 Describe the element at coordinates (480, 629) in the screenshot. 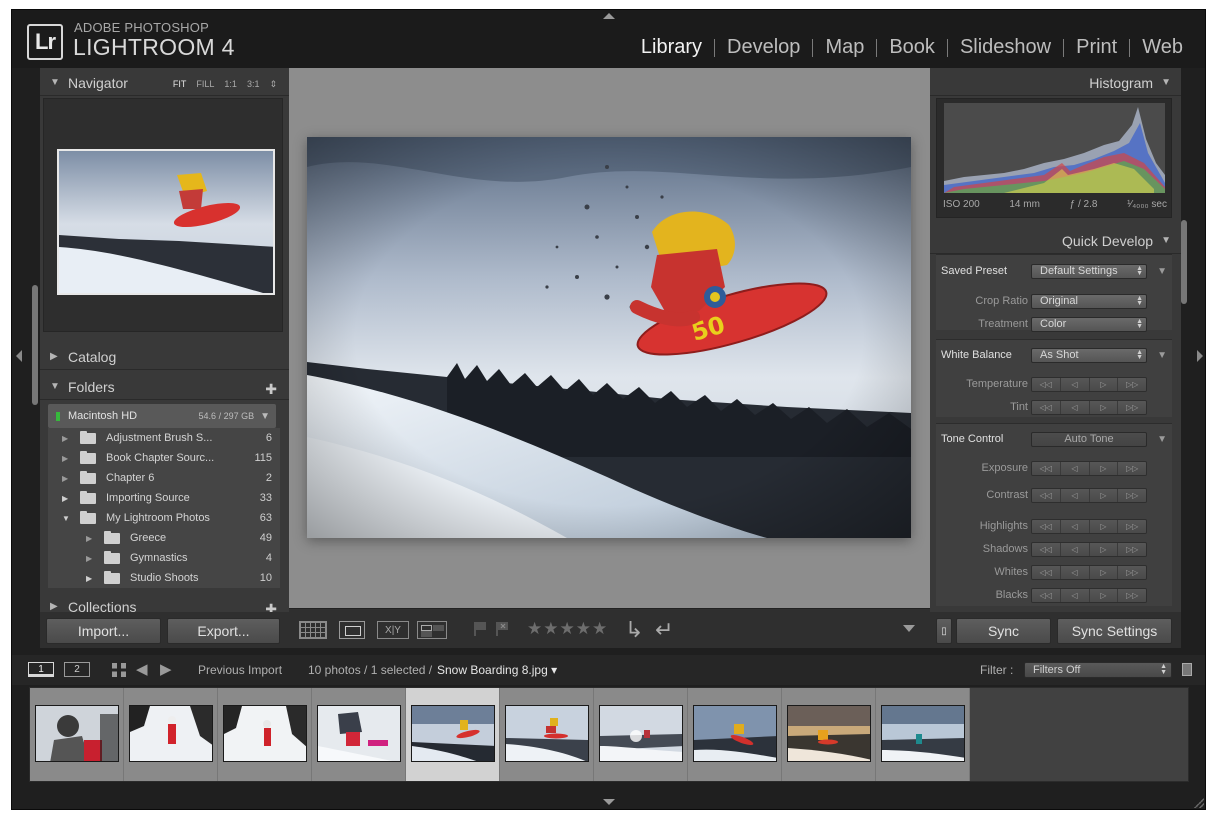

I see `flag-icon` at that location.